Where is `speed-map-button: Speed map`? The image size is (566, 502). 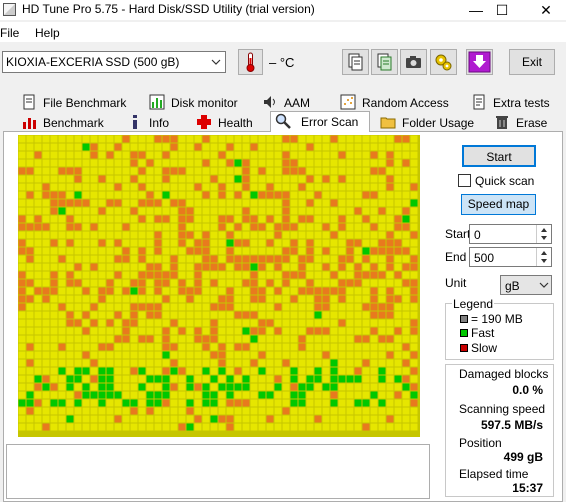 speed-map-button: Speed map is located at coordinates (498, 204).